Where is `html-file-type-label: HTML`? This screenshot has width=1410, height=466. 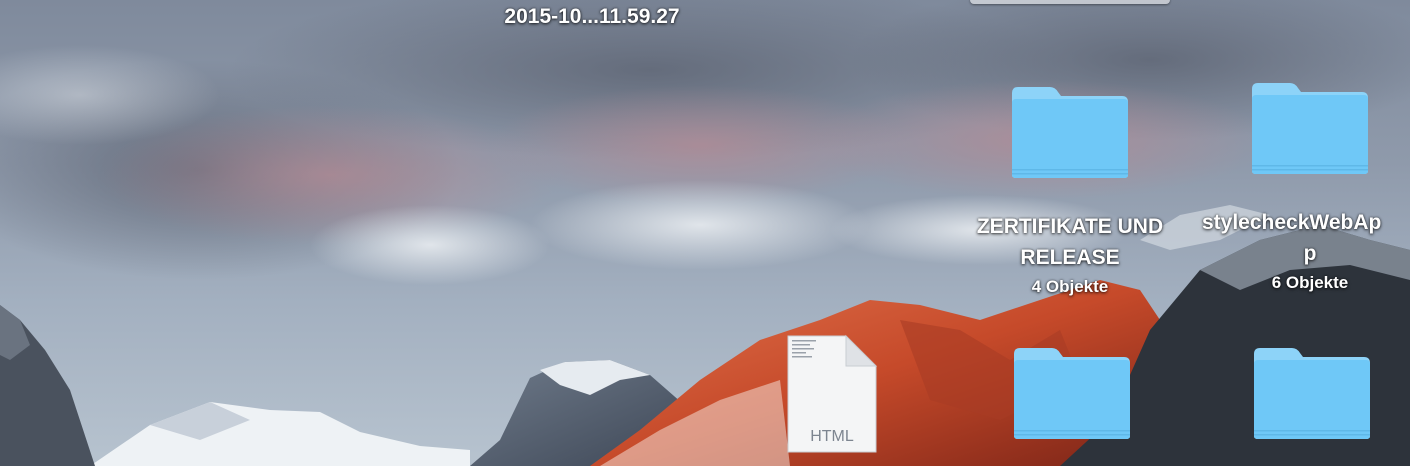 html-file-type-label: HTML is located at coordinates (832, 436).